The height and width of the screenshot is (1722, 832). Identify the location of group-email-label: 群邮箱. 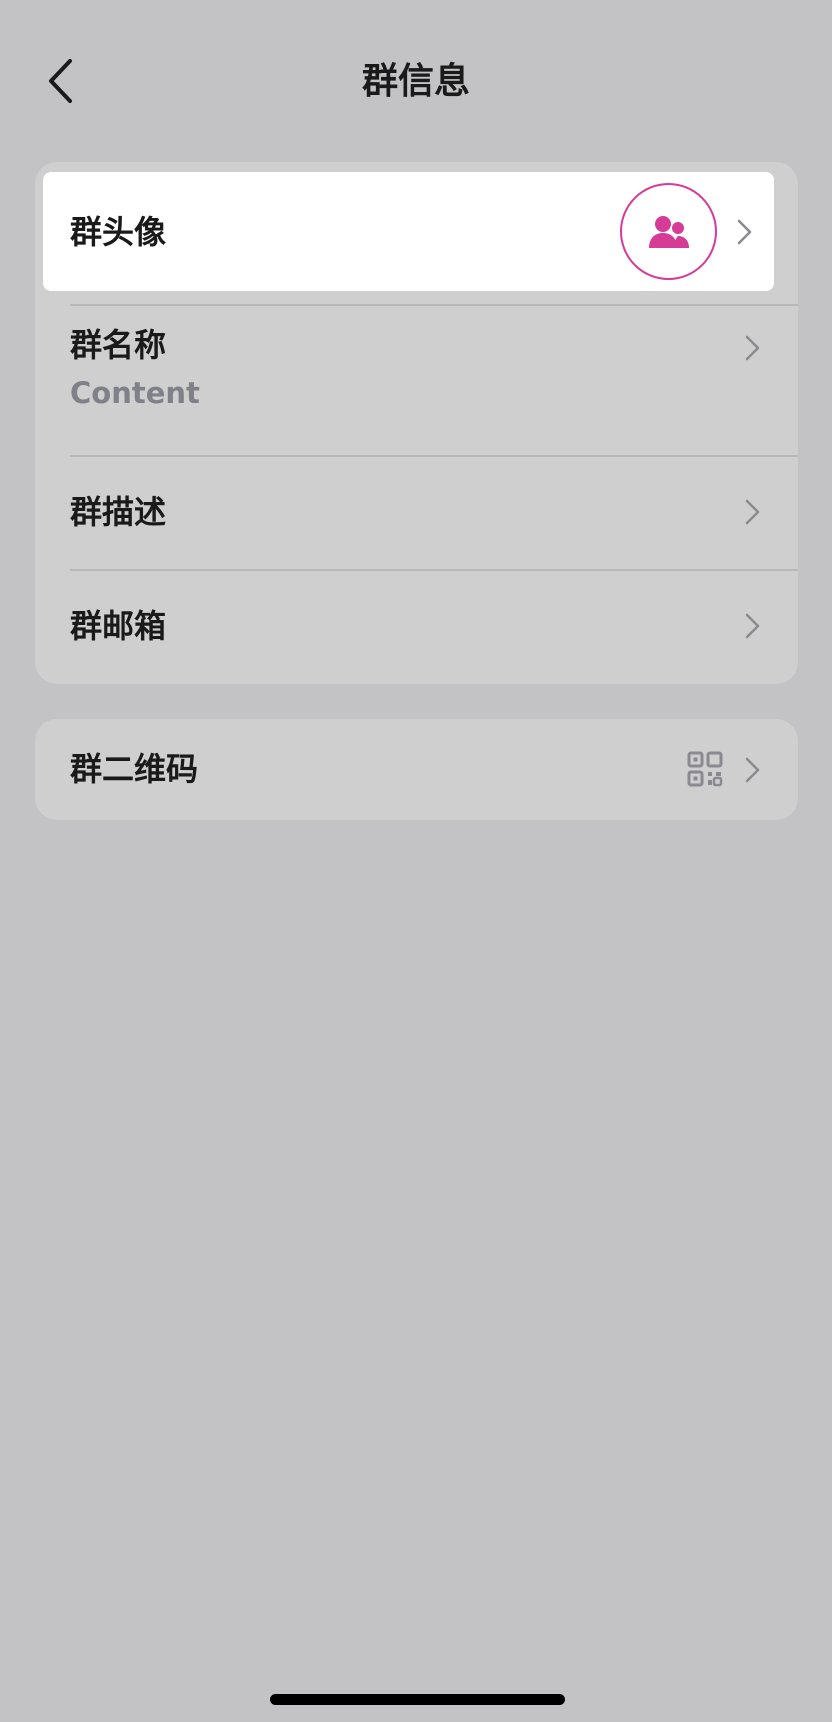
(118, 626).